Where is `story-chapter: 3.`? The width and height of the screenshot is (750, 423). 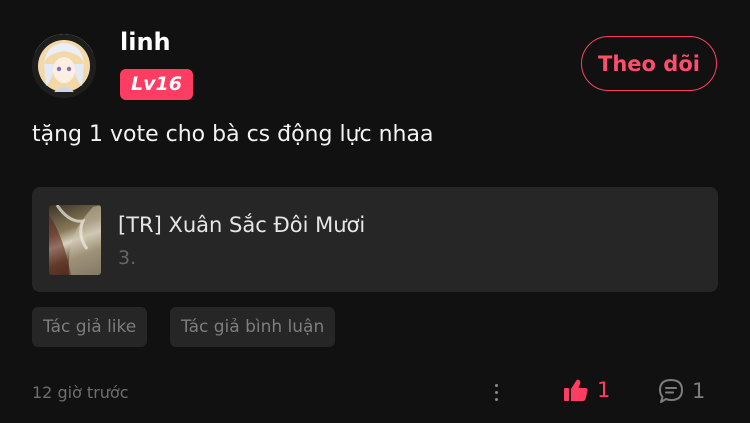 story-chapter: 3. is located at coordinates (127, 258).